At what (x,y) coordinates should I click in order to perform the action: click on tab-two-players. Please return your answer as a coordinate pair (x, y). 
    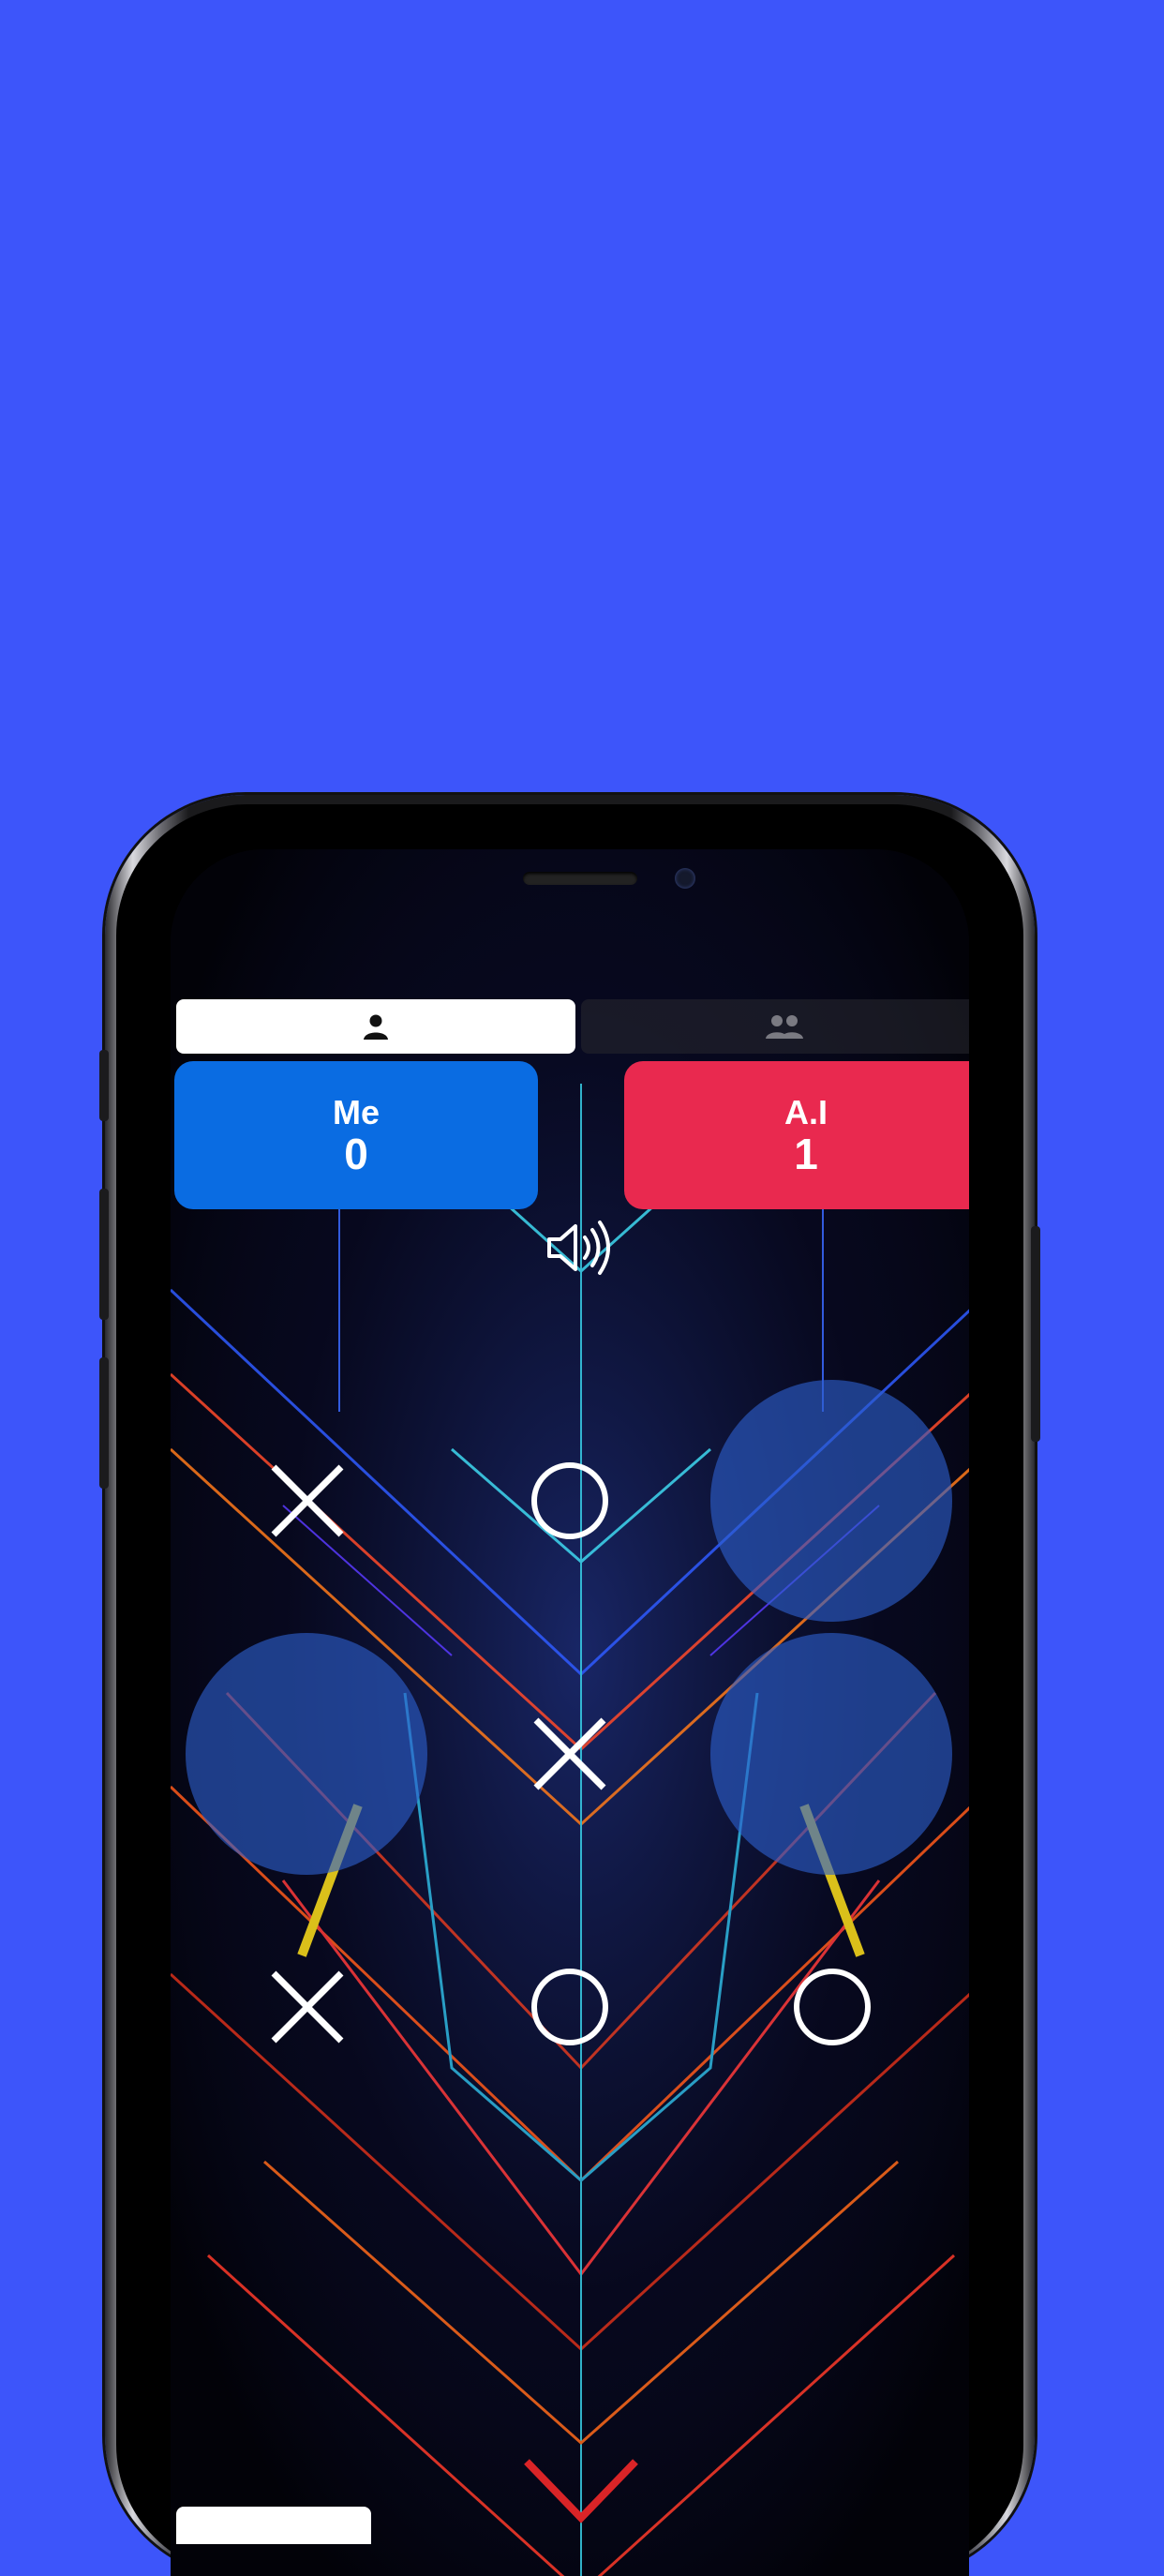
    Looking at the image, I should click on (775, 1026).